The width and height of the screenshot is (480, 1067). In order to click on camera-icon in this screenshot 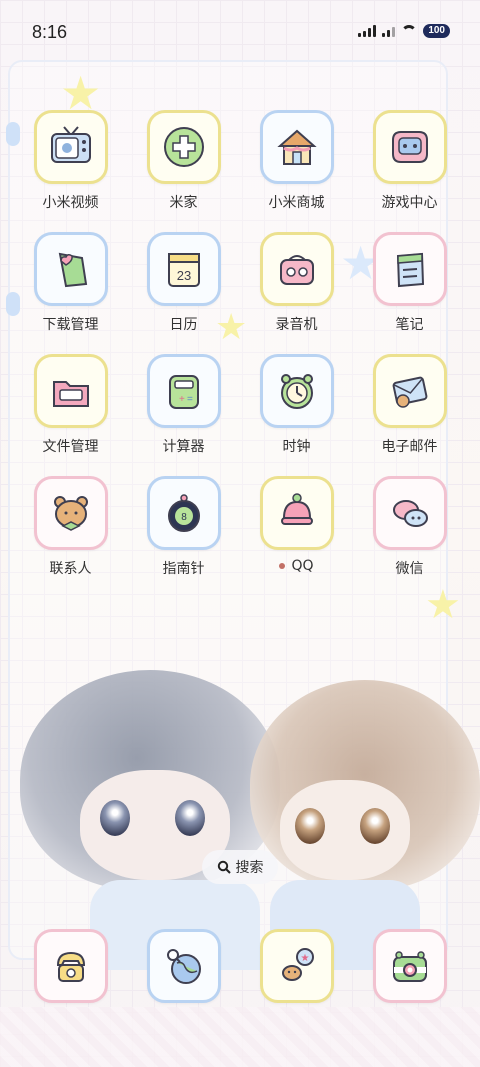, I will do `click(409, 966)`.